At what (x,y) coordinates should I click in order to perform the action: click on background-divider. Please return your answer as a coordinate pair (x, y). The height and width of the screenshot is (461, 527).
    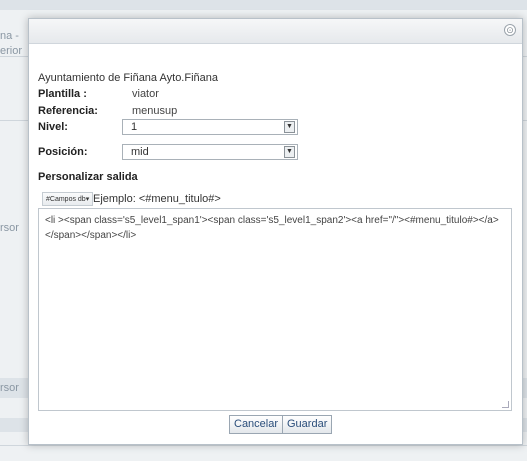
    Looking at the image, I should click on (263, 445).